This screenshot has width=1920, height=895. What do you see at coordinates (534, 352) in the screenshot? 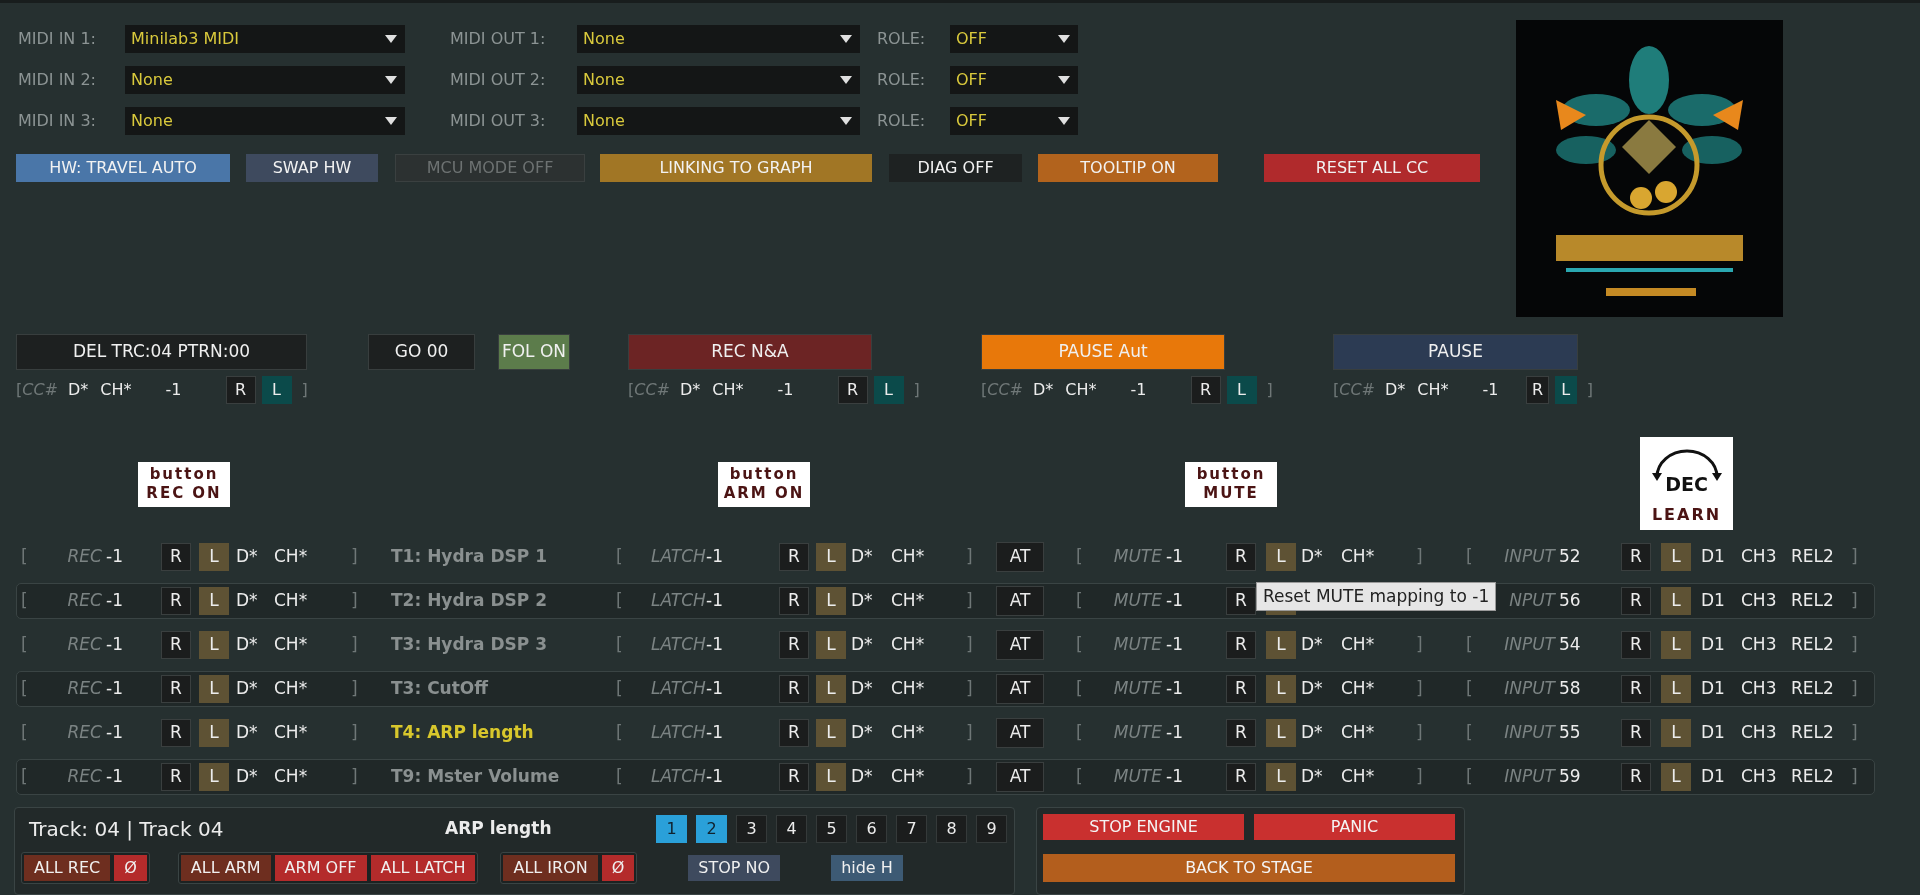
I see `transport-button: FOL ON` at bounding box center [534, 352].